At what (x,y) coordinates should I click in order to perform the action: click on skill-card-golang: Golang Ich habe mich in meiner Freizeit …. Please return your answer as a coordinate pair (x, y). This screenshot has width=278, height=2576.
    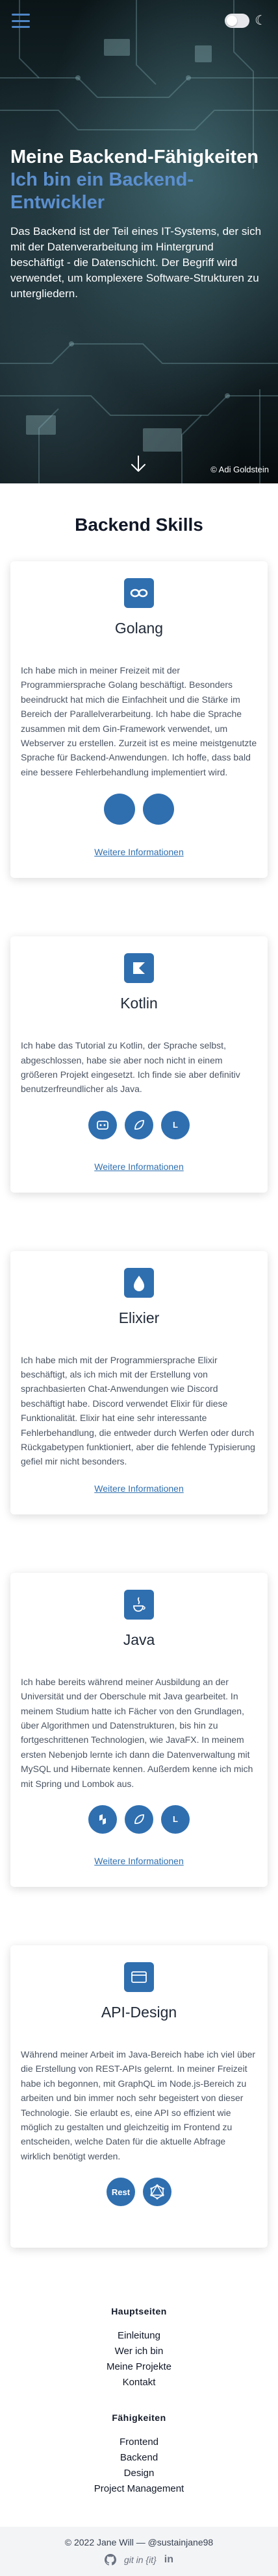
    Looking at the image, I should click on (139, 720).